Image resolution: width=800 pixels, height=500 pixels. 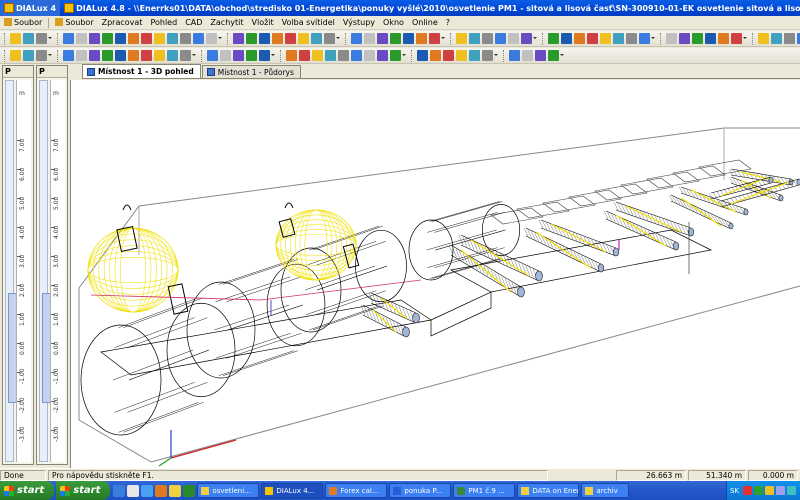 I want to click on outlook-icon, so click(x=119, y=490).